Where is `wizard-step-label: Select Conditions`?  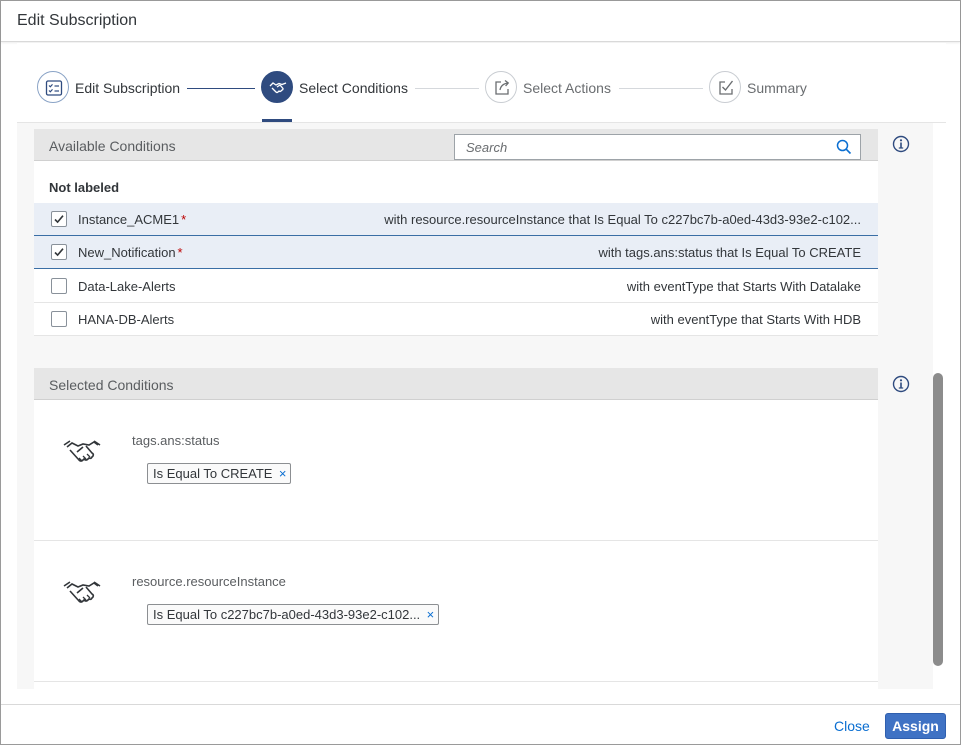
wizard-step-label: Select Conditions is located at coordinates (353, 88).